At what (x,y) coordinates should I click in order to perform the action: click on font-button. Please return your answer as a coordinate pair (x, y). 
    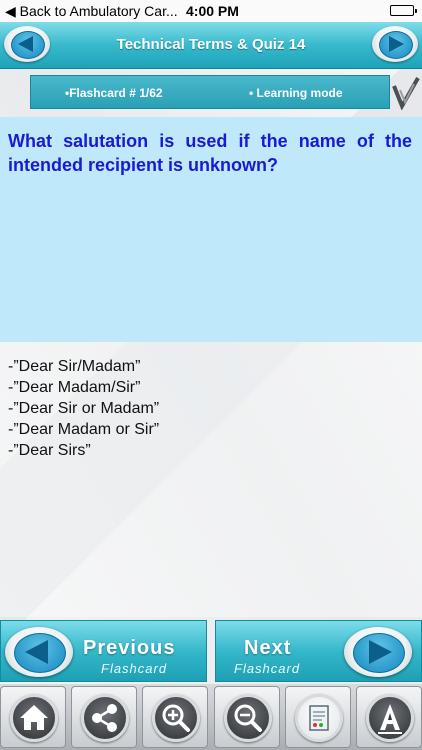
    Looking at the image, I should click on (389, 717).